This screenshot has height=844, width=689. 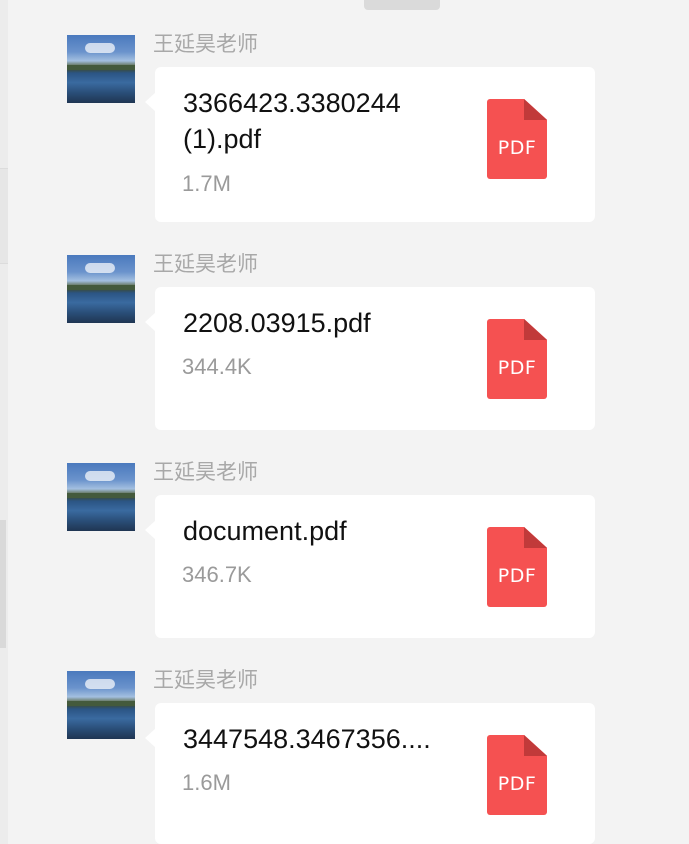 I want to click on file-size: 1.7M, so click(x=206, y=183).